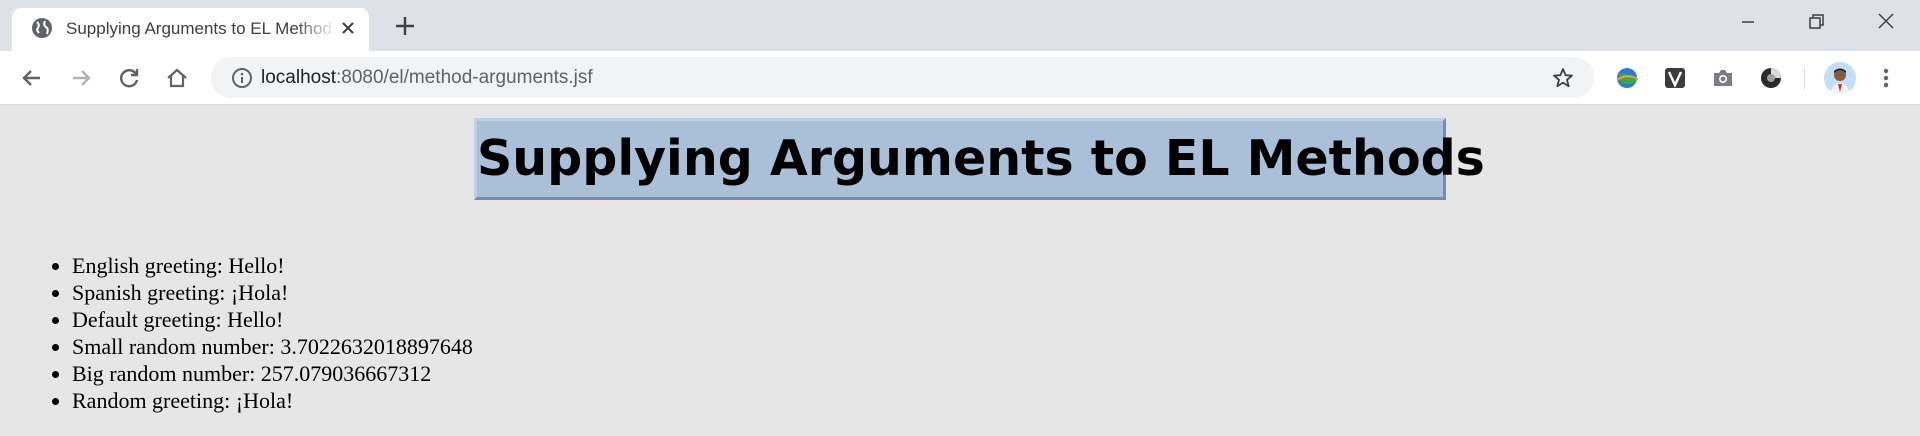 This screenshot has width=1920, height=436. I want to click on browser-toolbar: localhost:8080/el/method-arguments.jsf, so click(960, 78).